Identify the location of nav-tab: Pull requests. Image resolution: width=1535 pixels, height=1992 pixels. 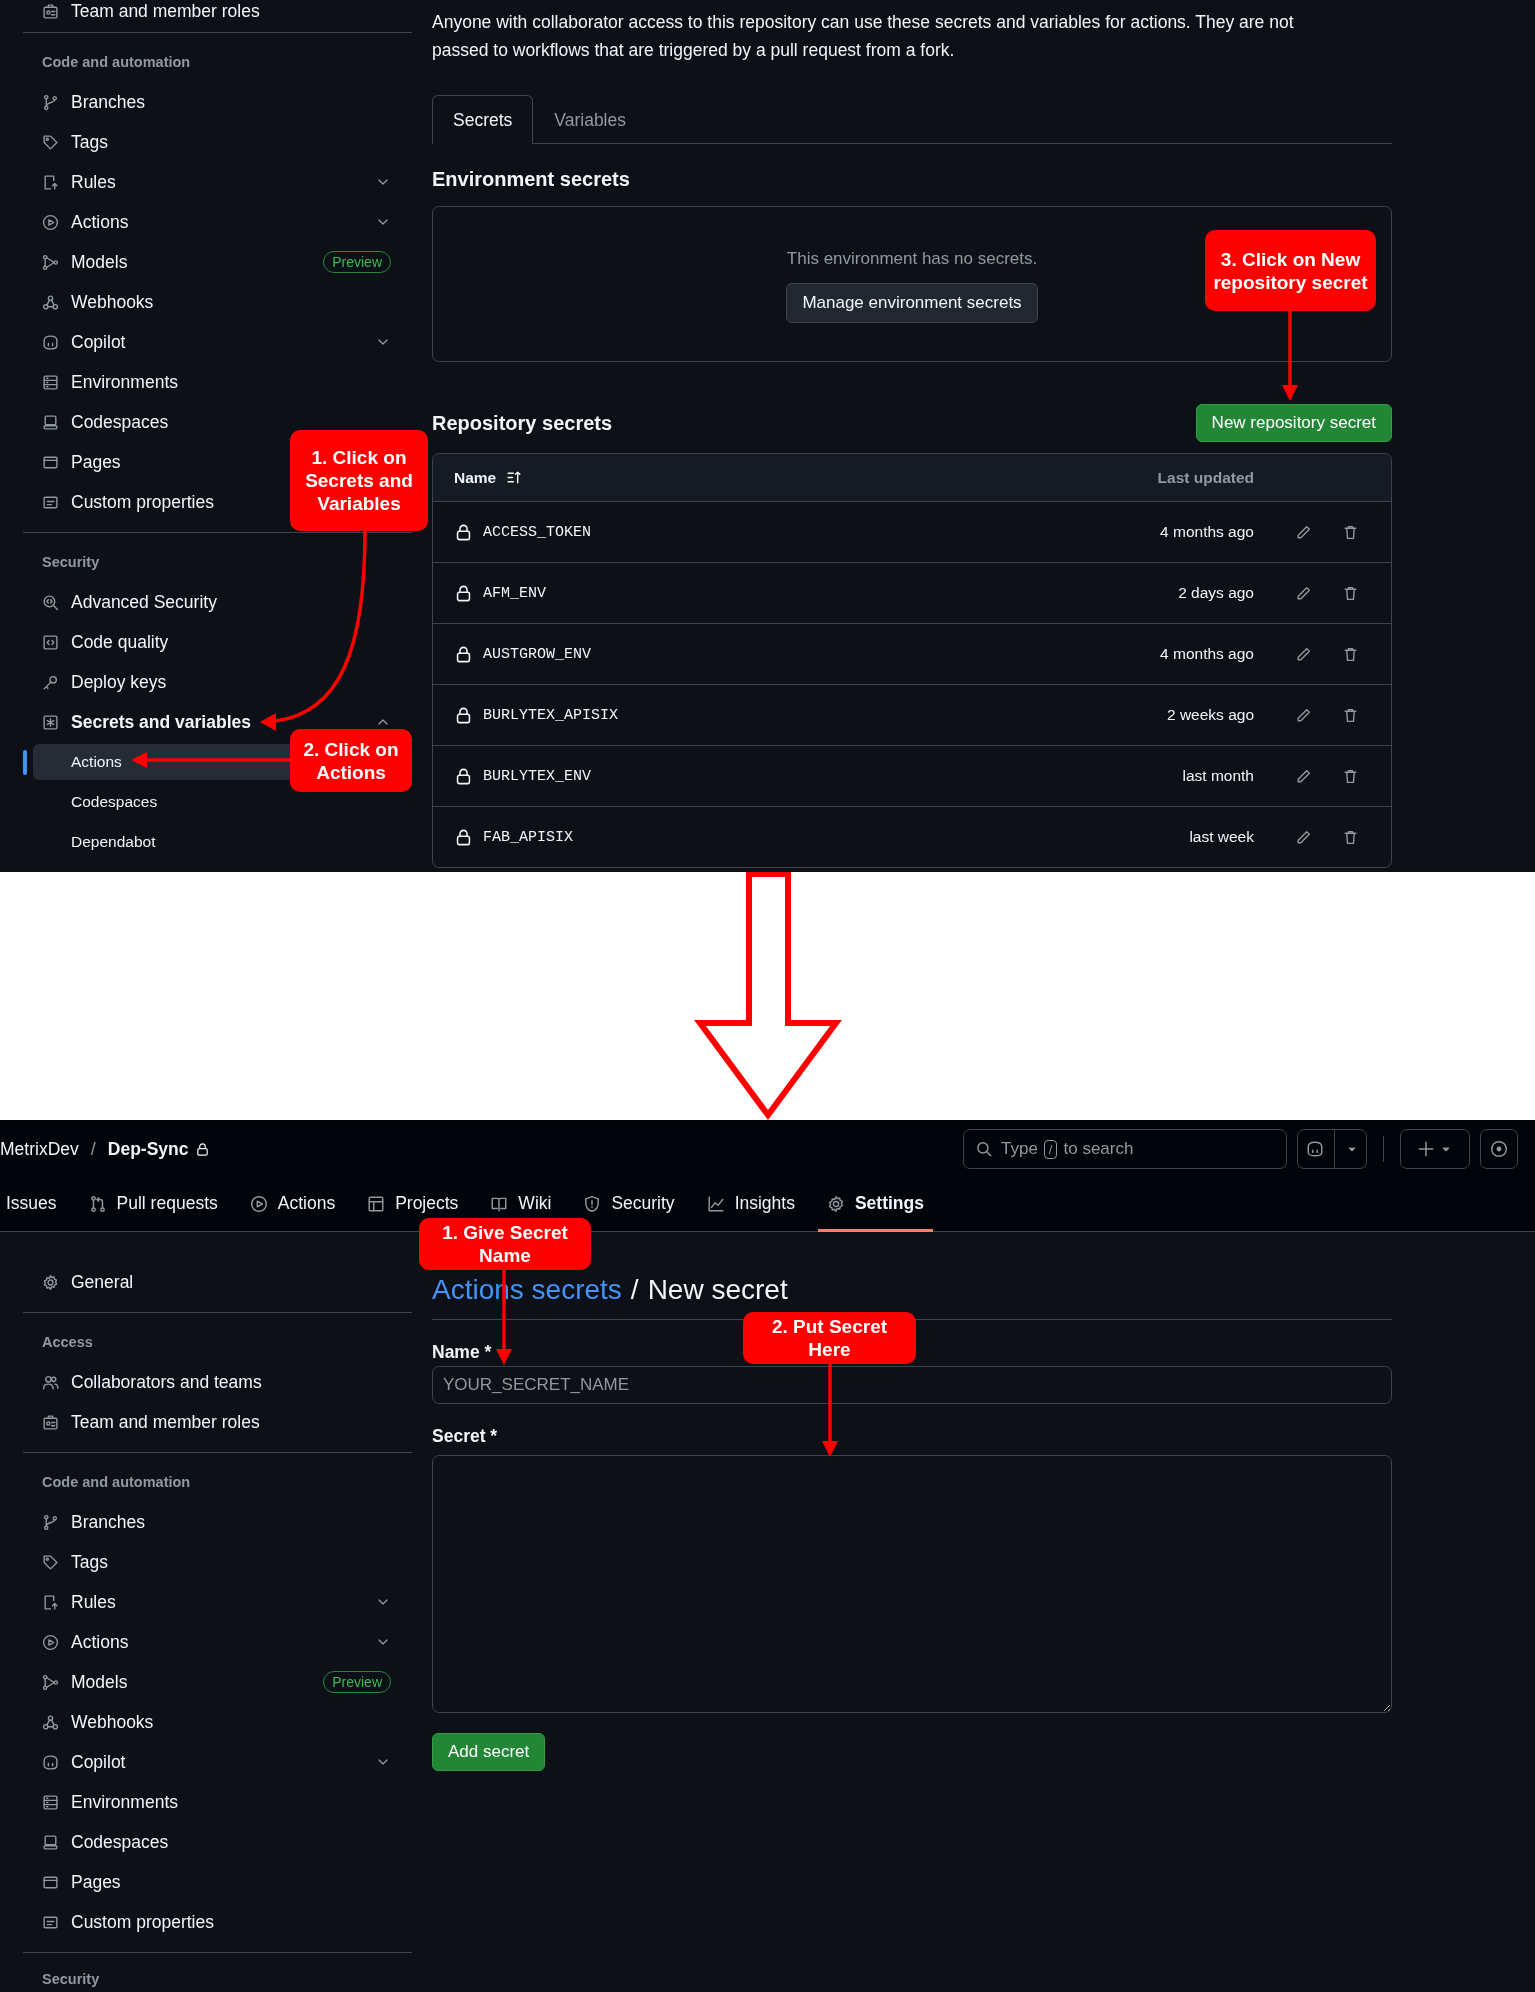
(153, 1205).